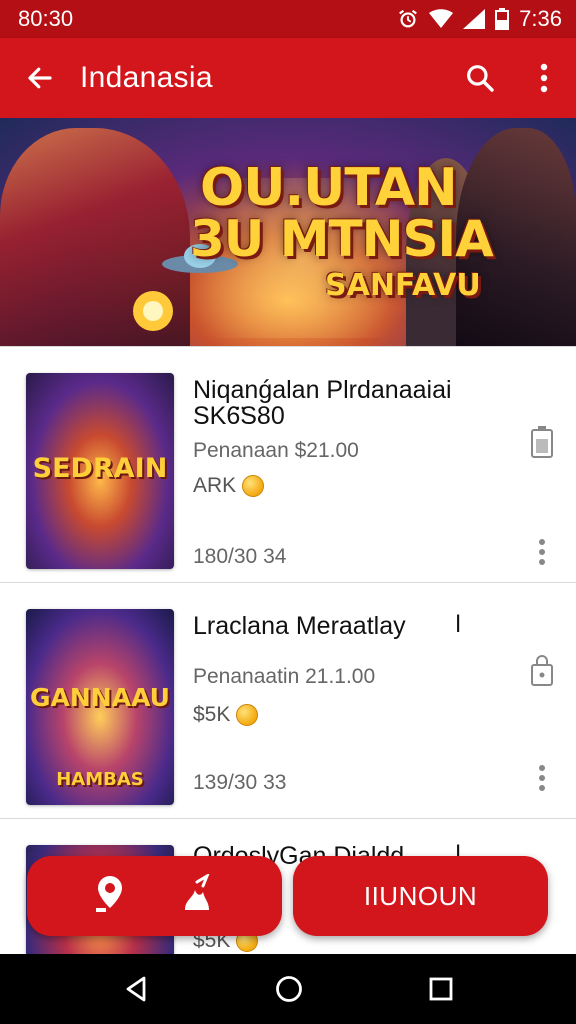 The image size is (576, 1024). What do you see at coordinates (329, 188) in the screenshot?
I see `banner-title-line1: OU.UTAN` at bounding box center [329, 188].